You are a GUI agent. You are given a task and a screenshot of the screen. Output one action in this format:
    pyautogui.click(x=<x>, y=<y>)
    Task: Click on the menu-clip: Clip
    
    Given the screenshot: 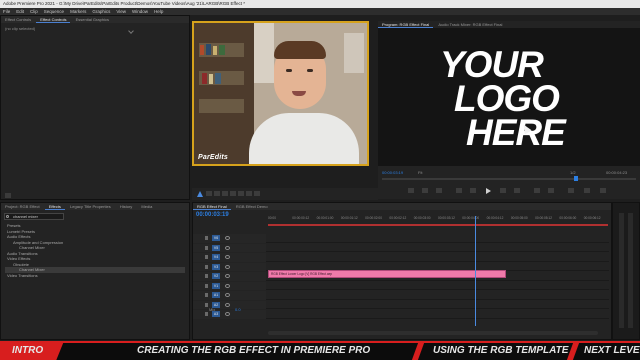 What is the action you would take?
    pyautogui.click(x=34, y=11)
    